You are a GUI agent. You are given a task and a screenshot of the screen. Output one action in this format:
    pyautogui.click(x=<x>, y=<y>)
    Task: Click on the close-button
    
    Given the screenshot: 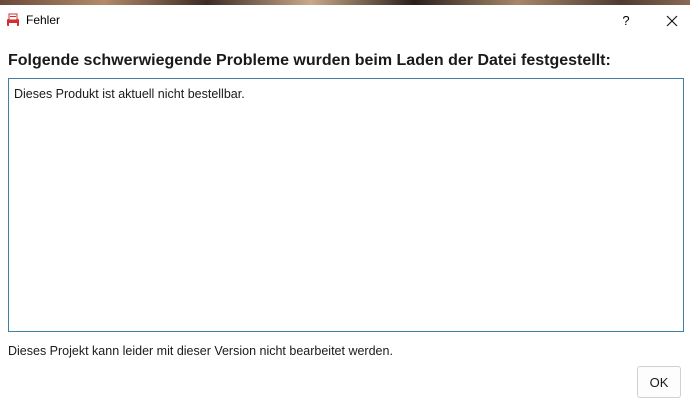 What is the action you would take?
    pyautogui.click(x=672, y=21)
    